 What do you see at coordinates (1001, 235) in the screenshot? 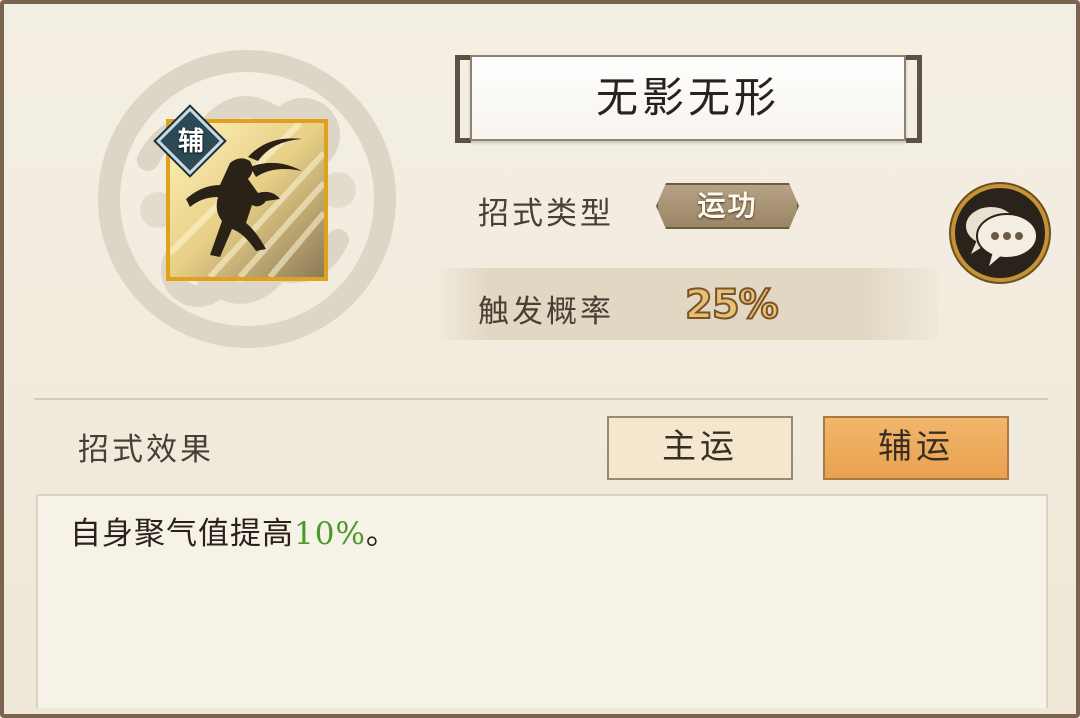
I see `speech-bubble-icon` at bounding box center [1001, 235].